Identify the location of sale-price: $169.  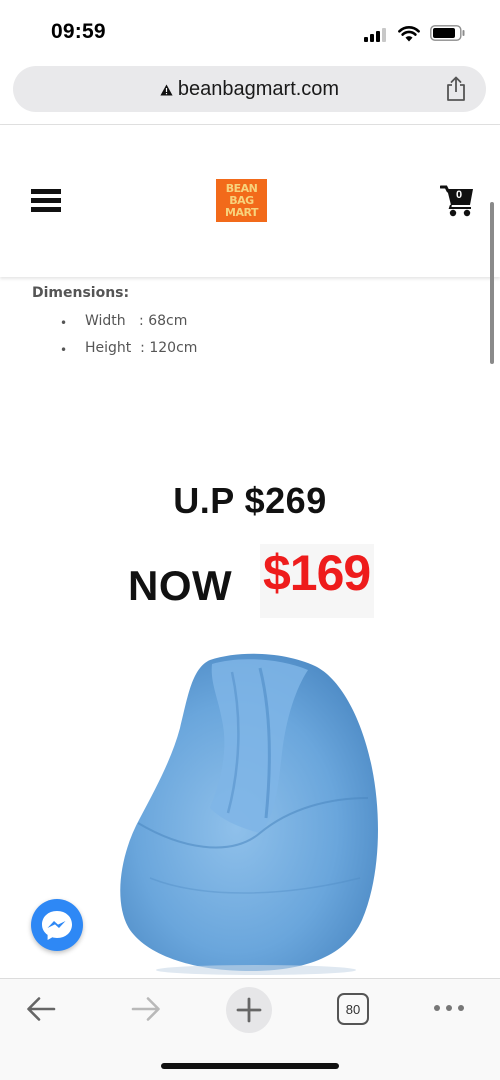
(317, 573).